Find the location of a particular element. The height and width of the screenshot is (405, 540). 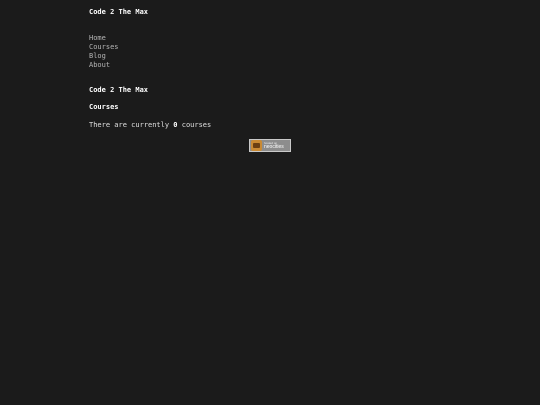

nav-item-home: Home is located at coordinates (104, 38).